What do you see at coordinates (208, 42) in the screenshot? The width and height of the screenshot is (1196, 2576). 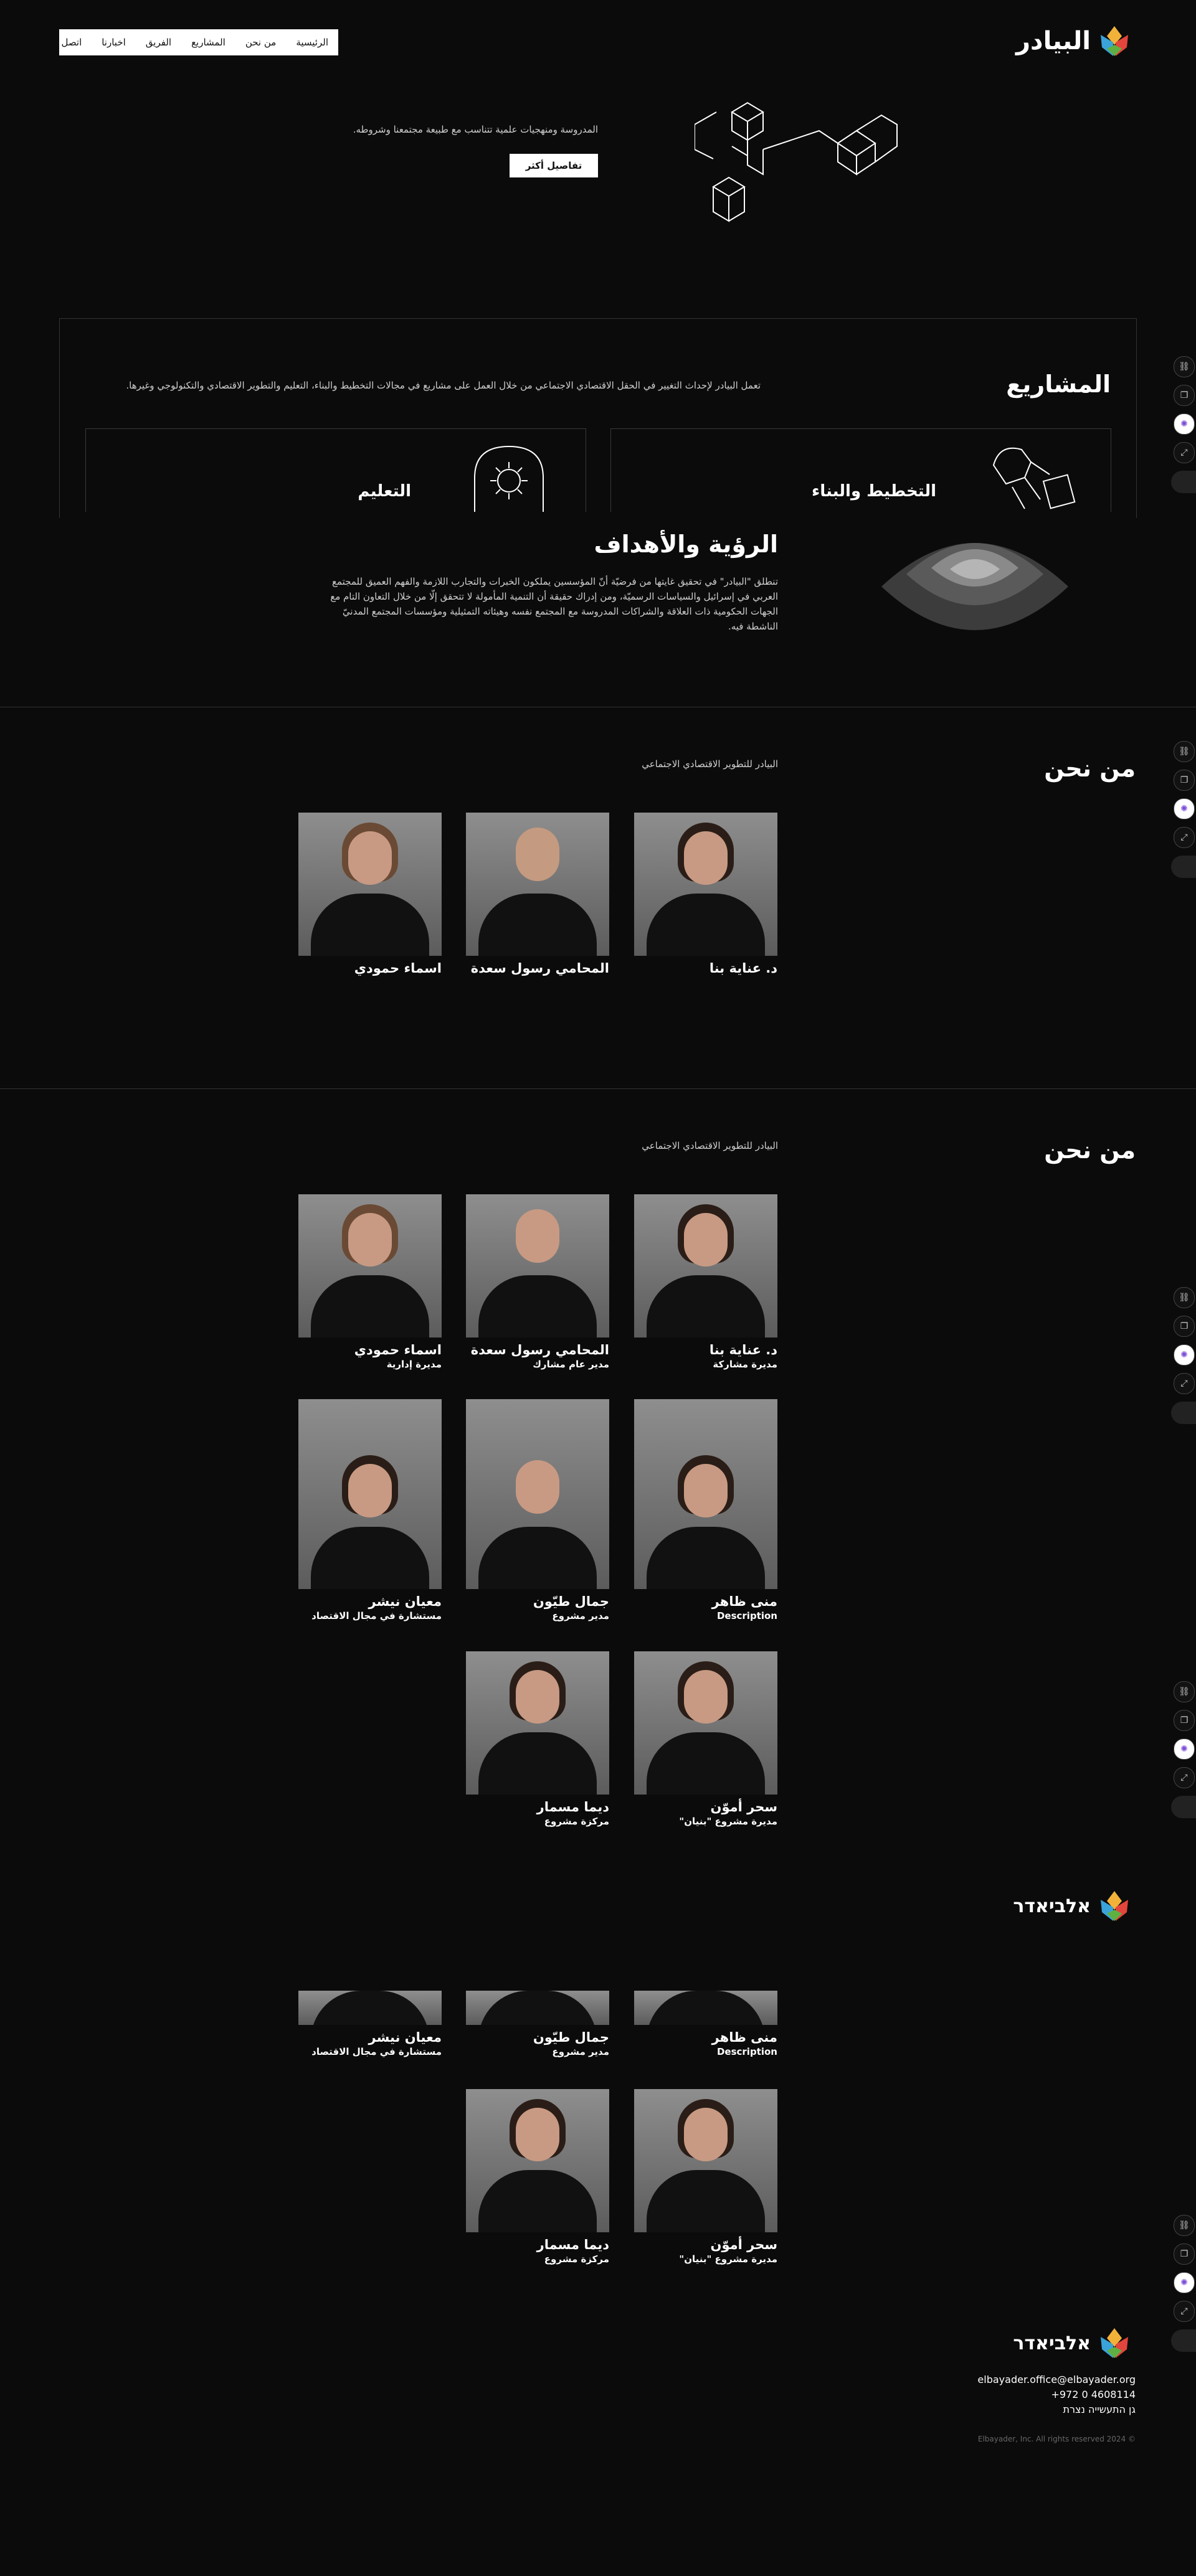 I see `nav-projects: المشاريع` at bounding box center [208, 42].